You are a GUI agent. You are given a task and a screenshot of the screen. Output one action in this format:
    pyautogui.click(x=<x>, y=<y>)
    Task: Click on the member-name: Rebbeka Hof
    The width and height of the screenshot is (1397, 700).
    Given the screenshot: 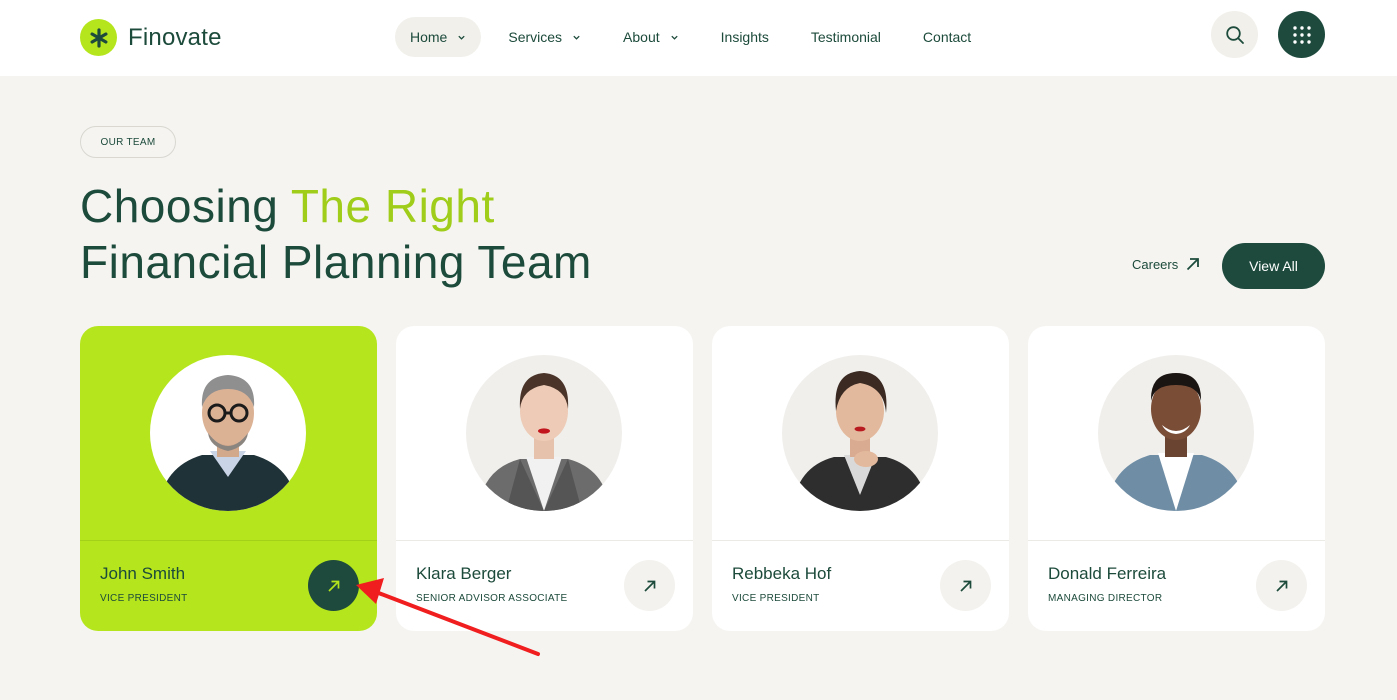 What is the action you would take?
    pyautogui.click(x=782, y=573)
    